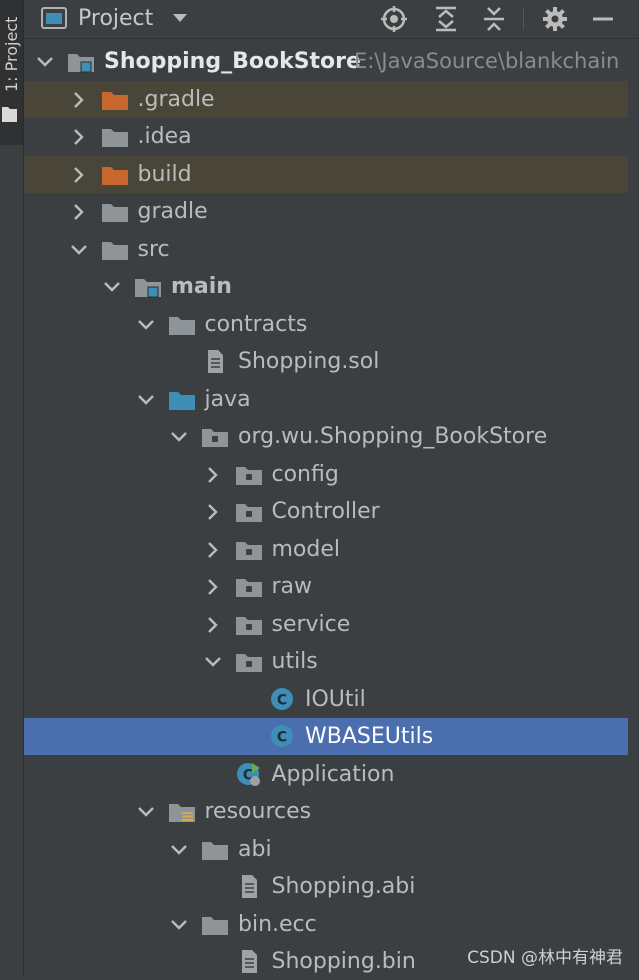 This screenshot has height=980, width=639. Describe the element at coordinates (256, 324) in the screenshot. I see `tree-node-label: contracts` at that location.